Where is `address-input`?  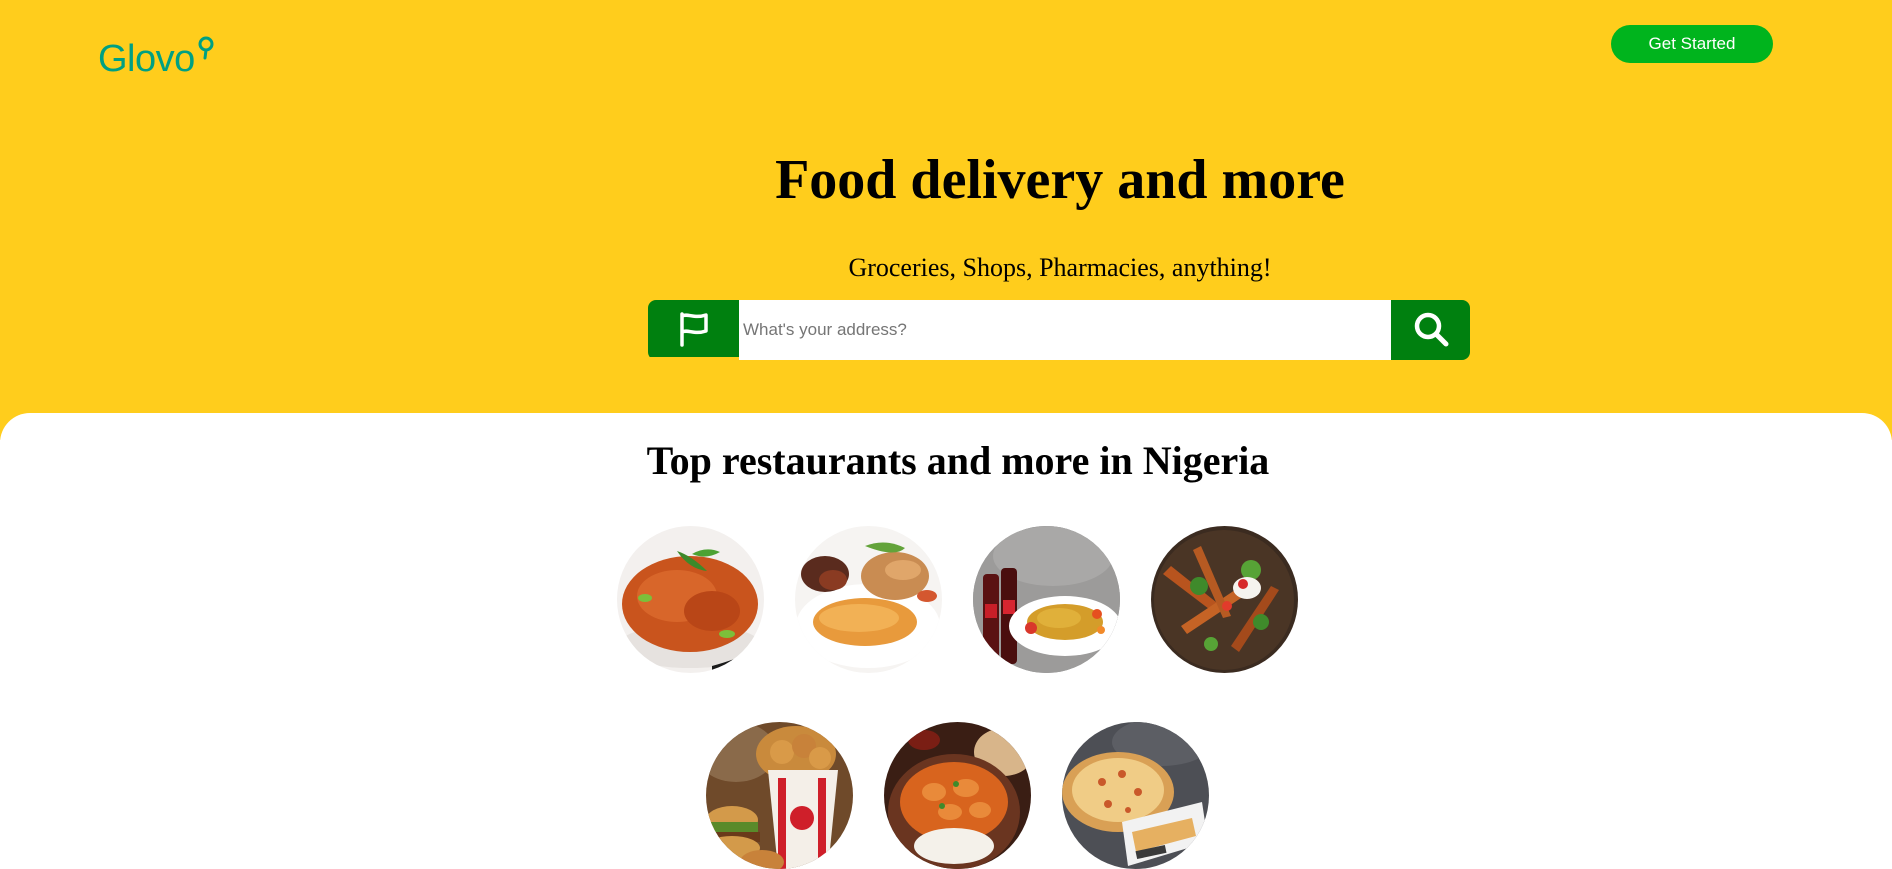
address-input is located at coordinates (1065, 330).